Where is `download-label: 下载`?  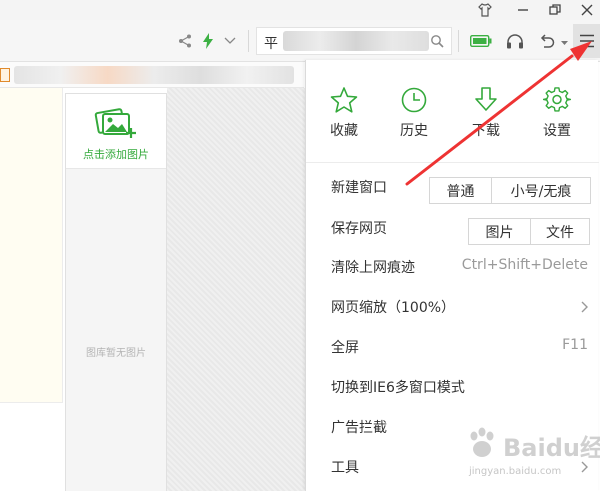 download-label: 下载 is located at coordinates (486, 131).